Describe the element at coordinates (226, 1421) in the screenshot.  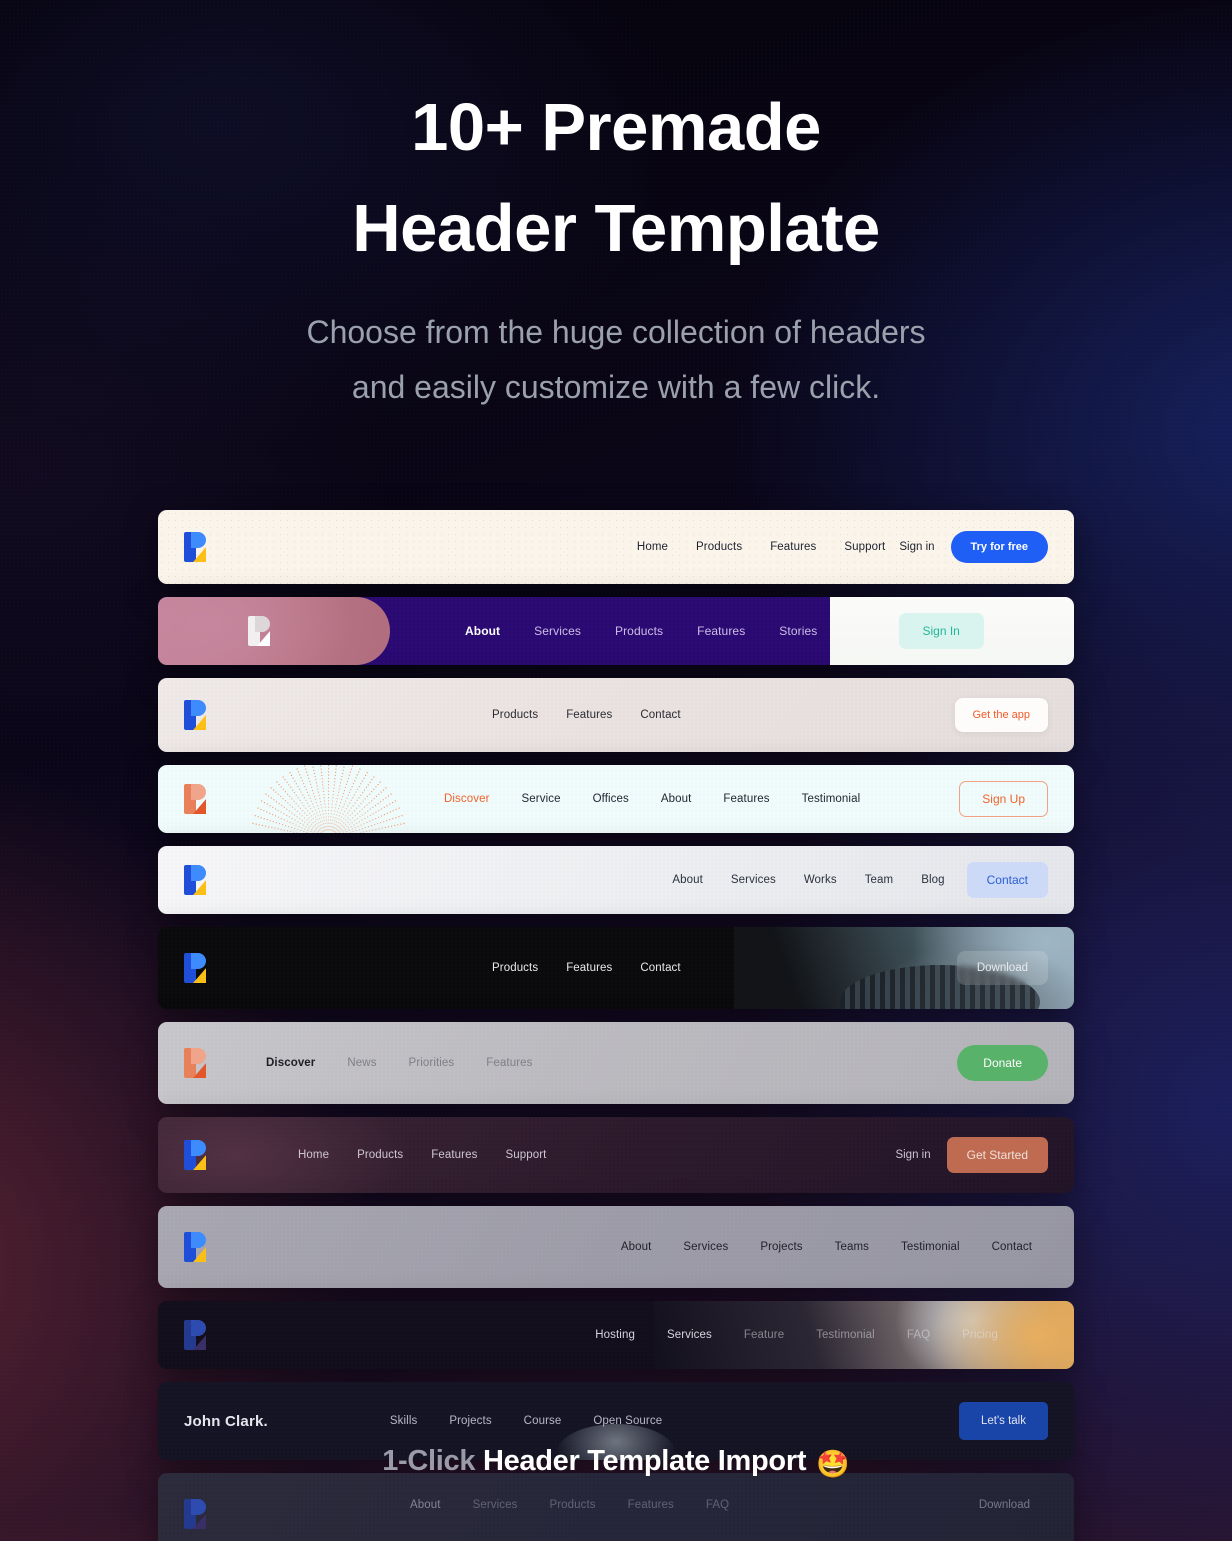
I see `brand-name-label: John Clark.` at that location.